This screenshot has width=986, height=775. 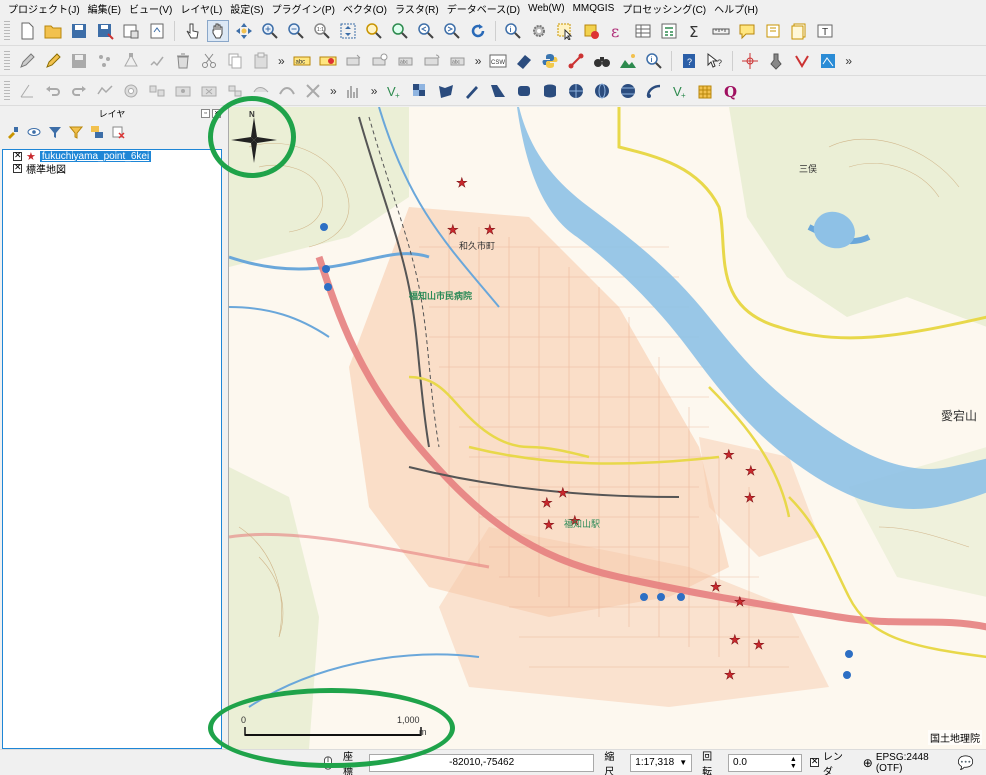 I want to click on expand-all-button, so click(x=97, y=132).